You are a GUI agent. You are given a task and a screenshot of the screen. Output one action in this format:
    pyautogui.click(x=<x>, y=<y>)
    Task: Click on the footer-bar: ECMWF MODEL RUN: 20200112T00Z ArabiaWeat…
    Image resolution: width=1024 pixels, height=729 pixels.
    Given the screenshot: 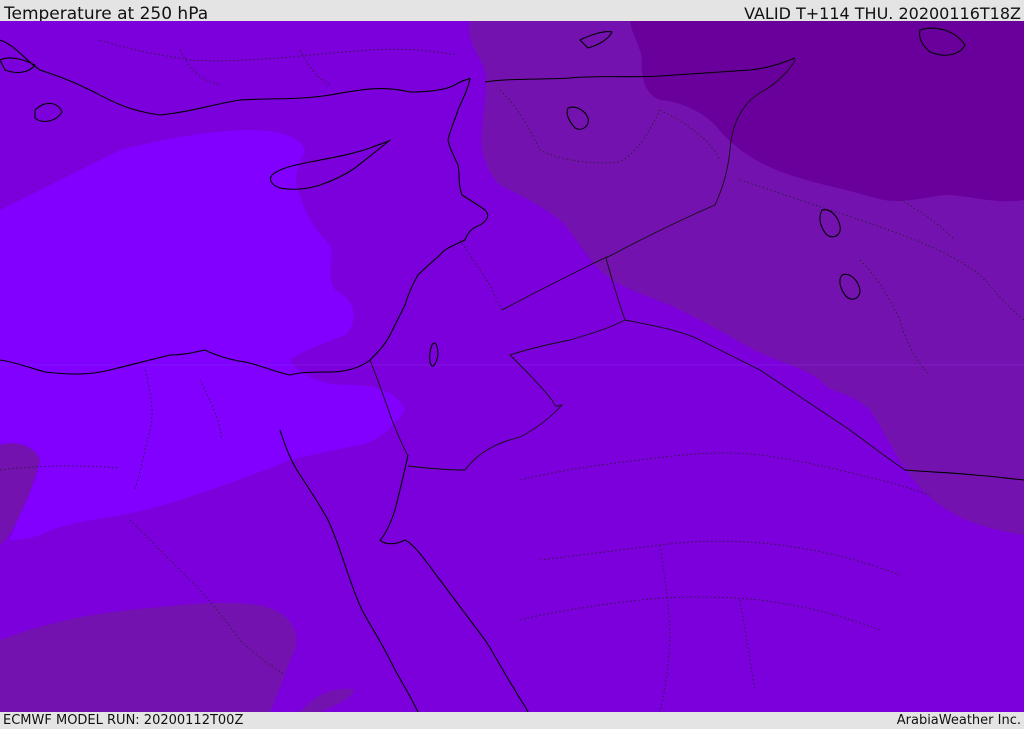 What is the action you would take?
    pyautogui.click(x=512, y=720)
    